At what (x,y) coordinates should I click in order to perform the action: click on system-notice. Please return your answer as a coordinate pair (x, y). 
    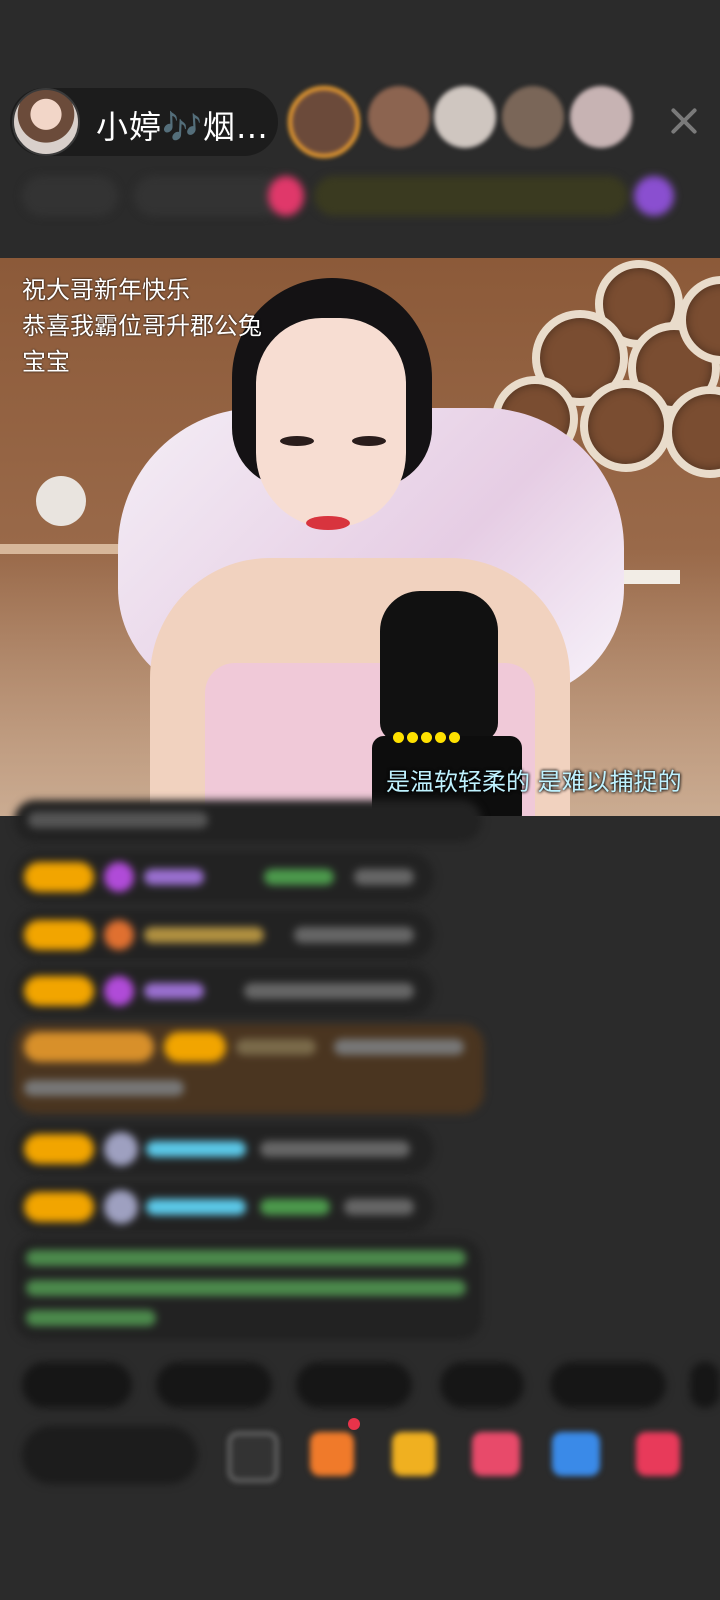
    Looking at the image, I should click on (248, 1289).